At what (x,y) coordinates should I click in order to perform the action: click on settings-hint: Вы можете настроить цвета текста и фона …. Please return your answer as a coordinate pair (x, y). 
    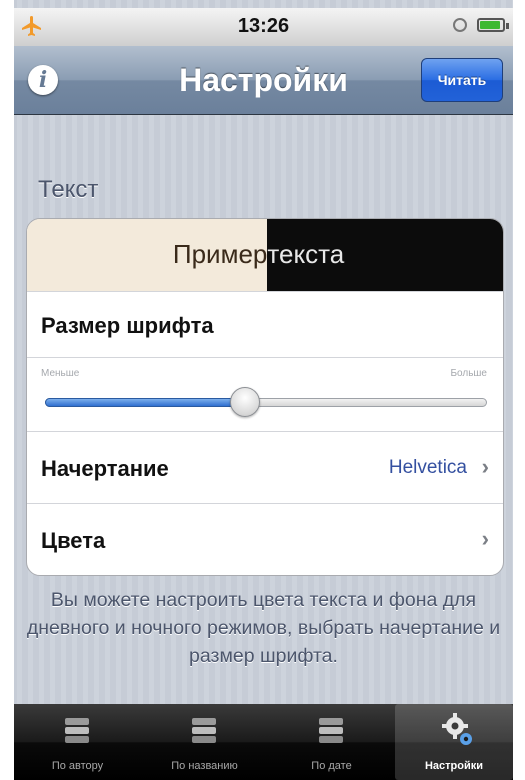
    Looking at the image, I should click on (263, 628).